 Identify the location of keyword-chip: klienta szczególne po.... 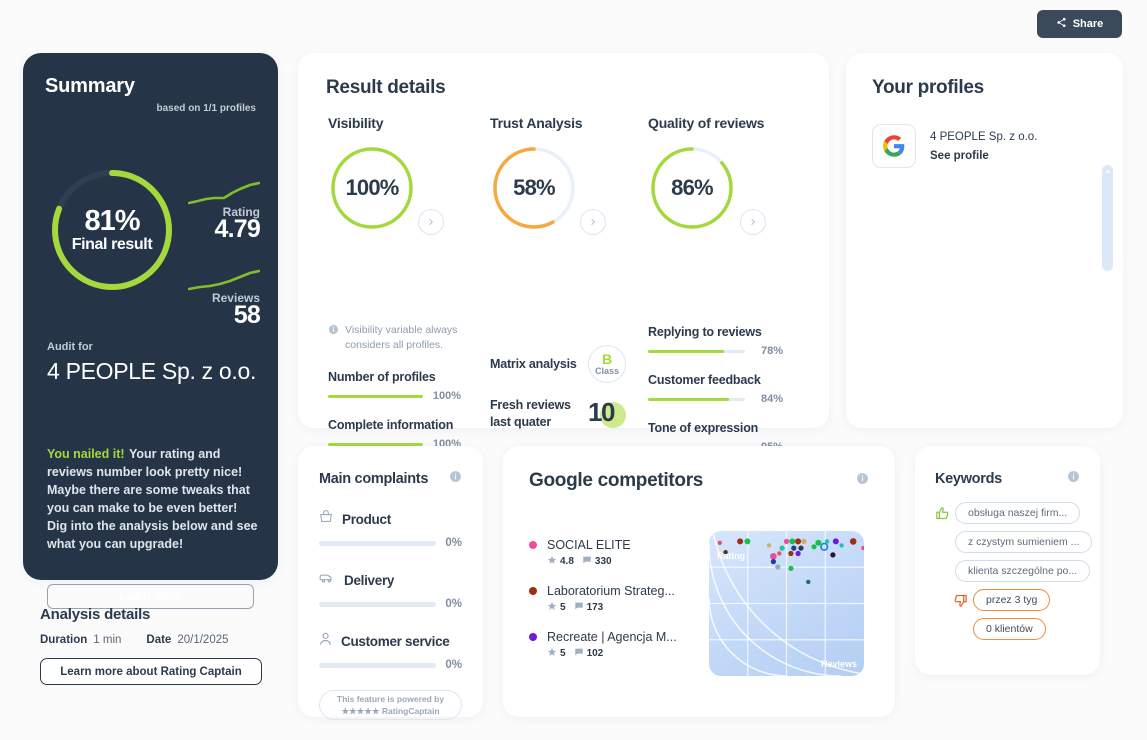
(1023, 571).